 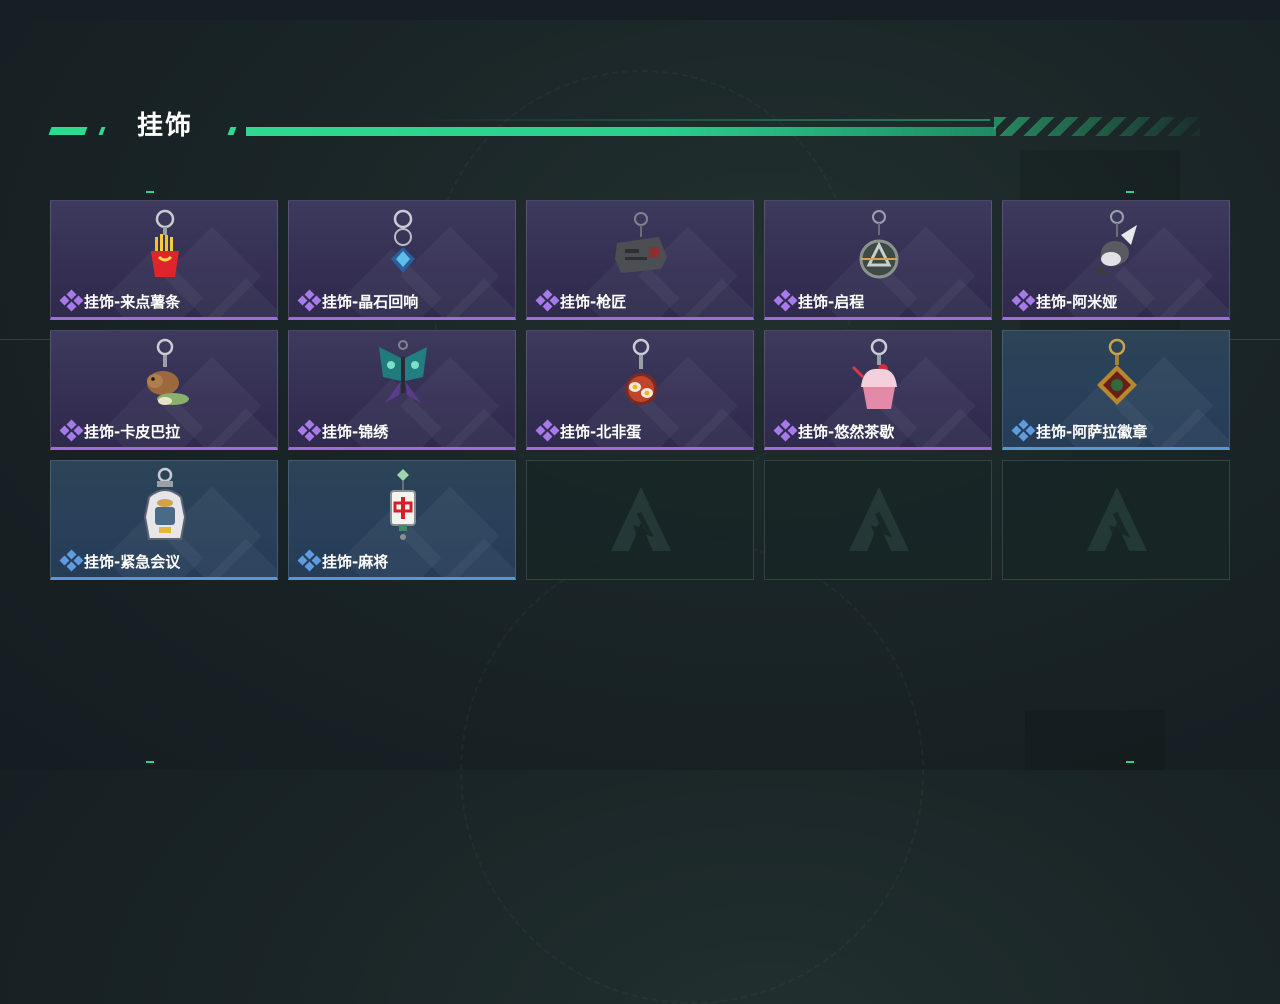 I want to click on charm-card: 挂饰-锦绣, so click(x=402, y=390).